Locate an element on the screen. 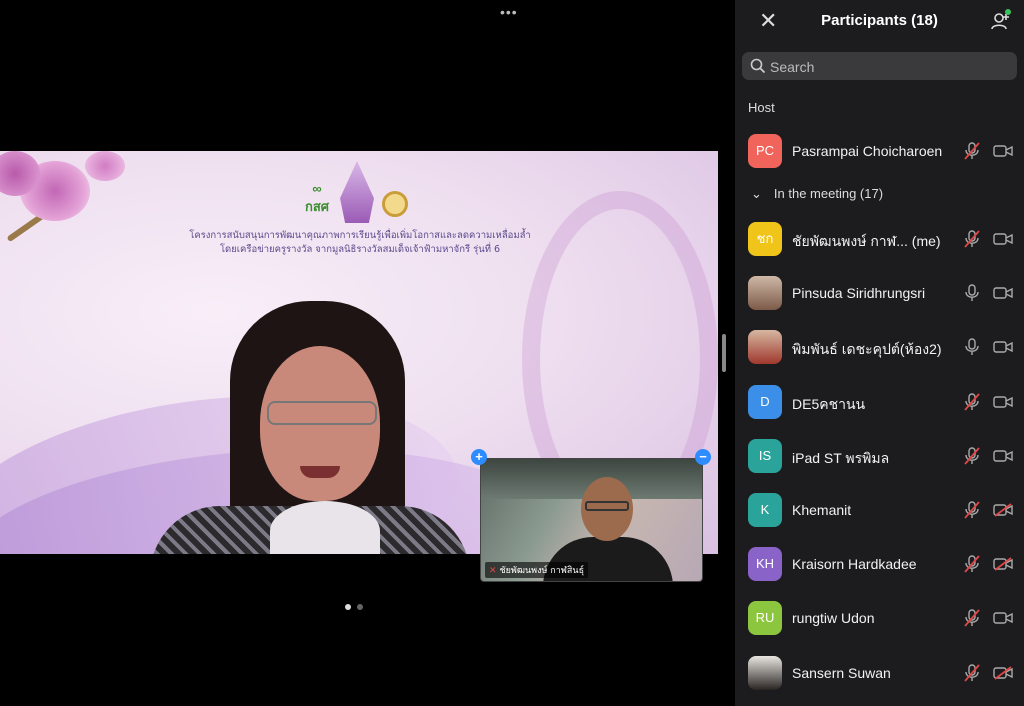 The height and width of the screenshot is (706, 1024). presenter-glasses is located at coordinates (322, 413).